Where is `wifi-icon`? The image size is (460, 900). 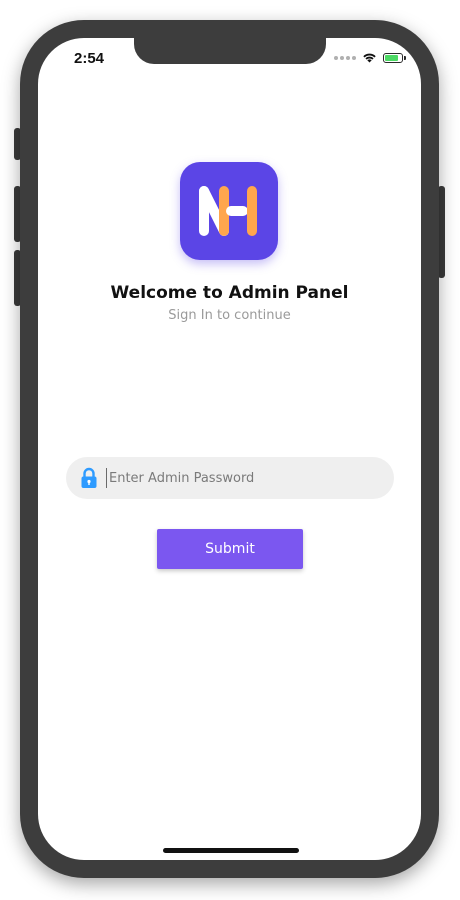 wifi-icon is located at coordinates (369, 58).